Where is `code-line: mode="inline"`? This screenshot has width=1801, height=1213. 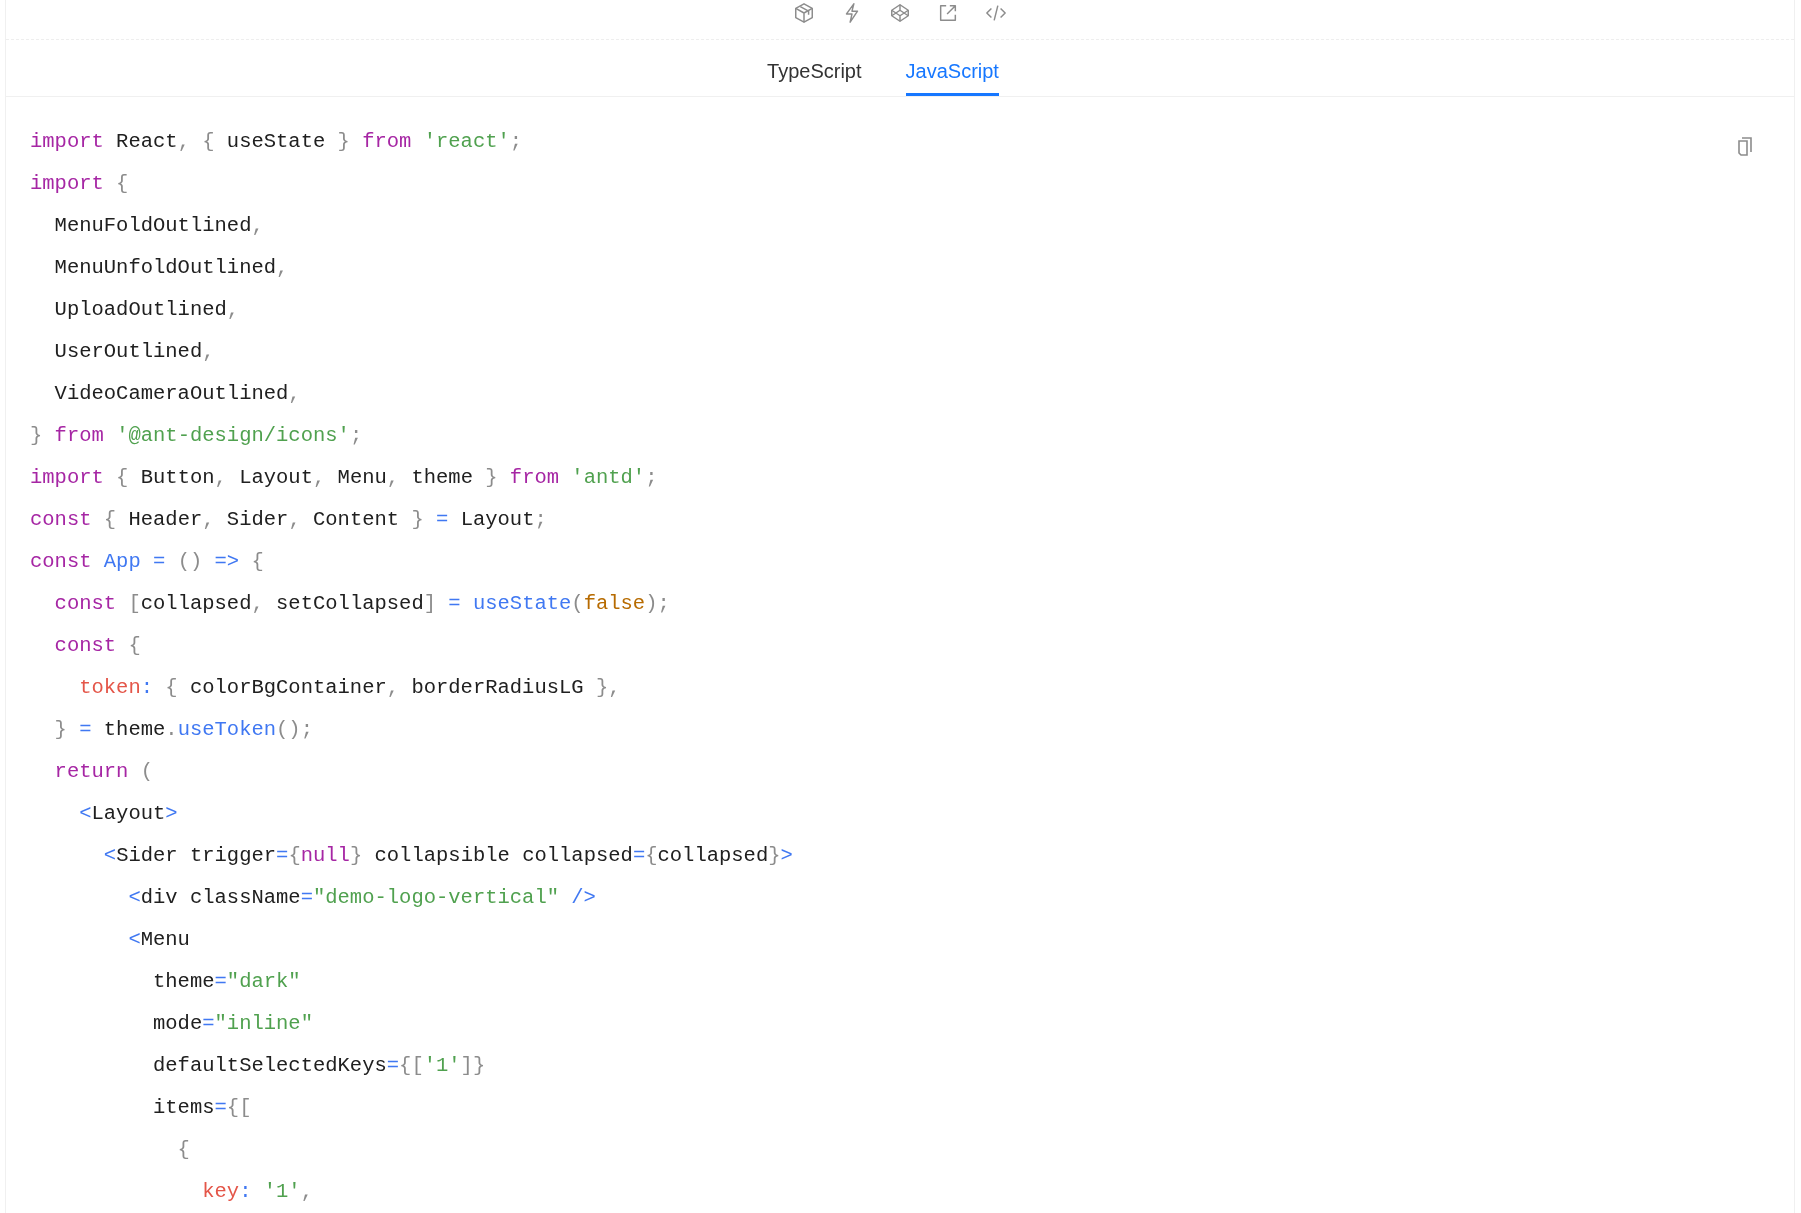 code-line: mode="inline" is located at coordinates (232, 1024).